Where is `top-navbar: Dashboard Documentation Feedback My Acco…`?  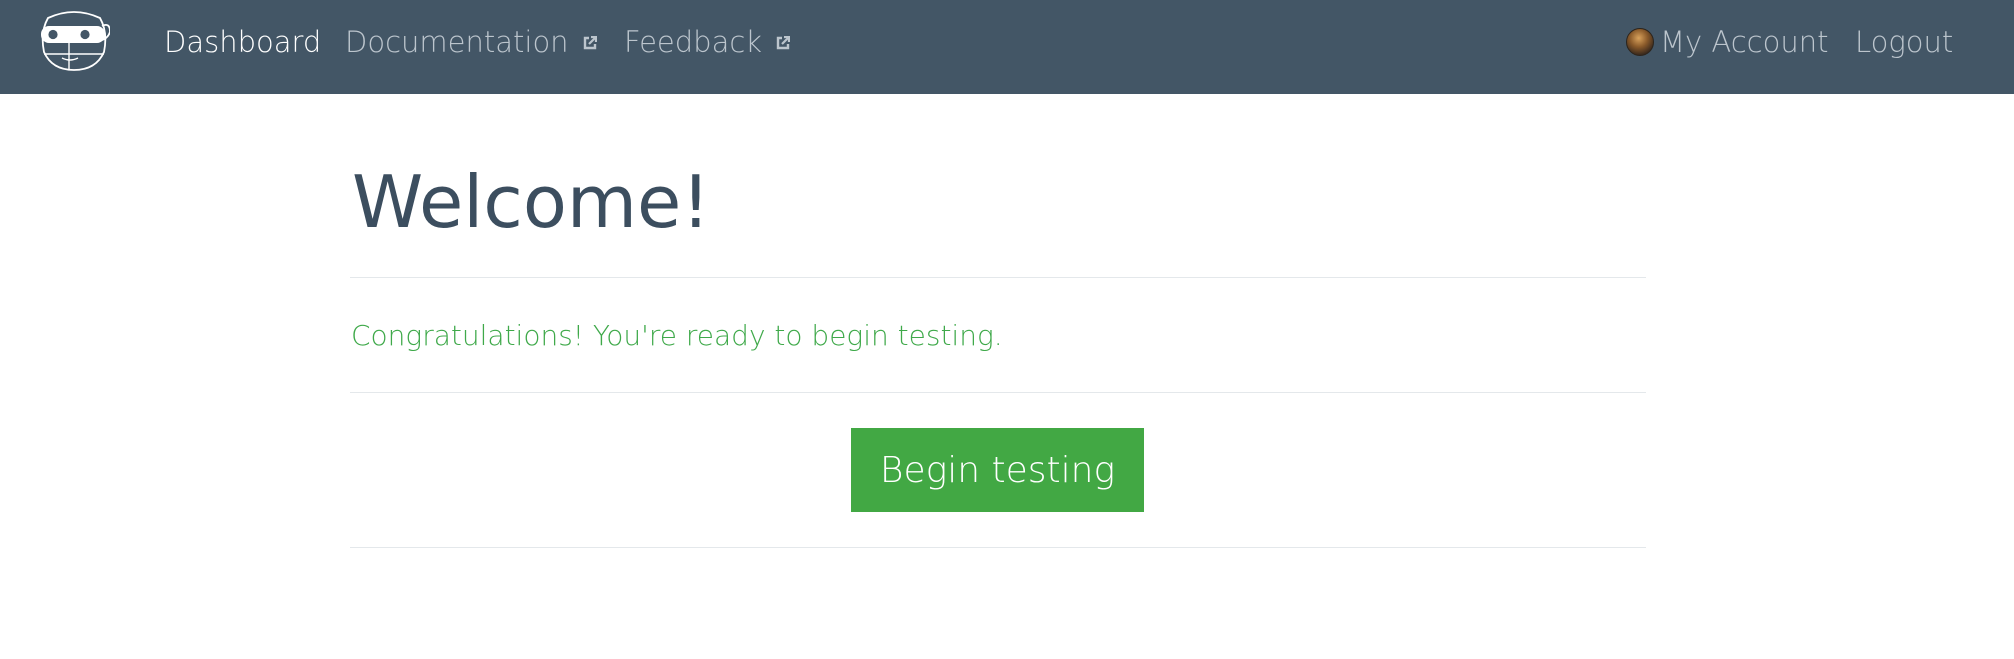 top-navbar: Dashboard Documentation Feedback My Acco… is located at coordinates (1007, 47).